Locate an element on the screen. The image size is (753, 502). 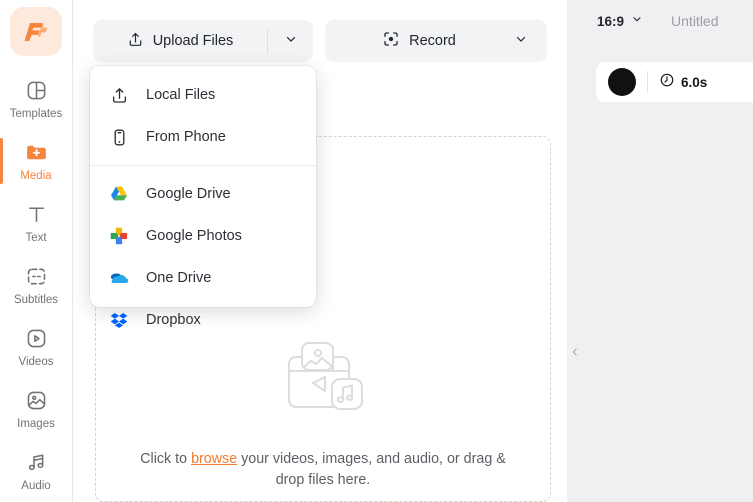
audio-note-icon is located at coordinates (36, 463).